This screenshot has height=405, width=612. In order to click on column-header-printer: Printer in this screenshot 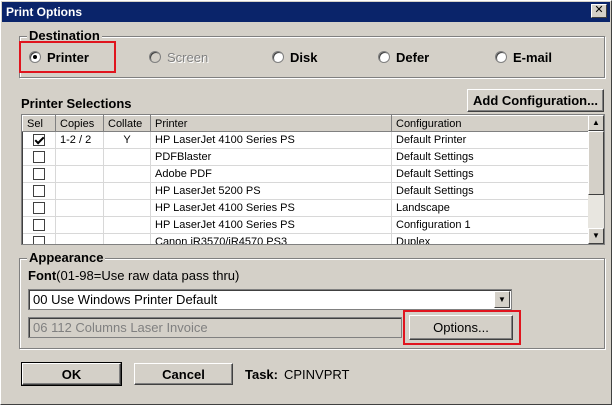, I will do `click(271, 123)`.